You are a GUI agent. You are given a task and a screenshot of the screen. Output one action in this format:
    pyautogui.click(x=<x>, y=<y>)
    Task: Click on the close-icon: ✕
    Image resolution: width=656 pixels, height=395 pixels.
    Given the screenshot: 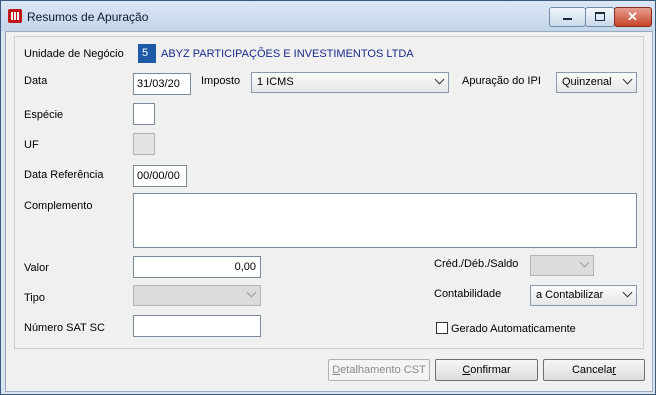 What is the action you would take?
    pyautogui.click(x=632, y=16)
    